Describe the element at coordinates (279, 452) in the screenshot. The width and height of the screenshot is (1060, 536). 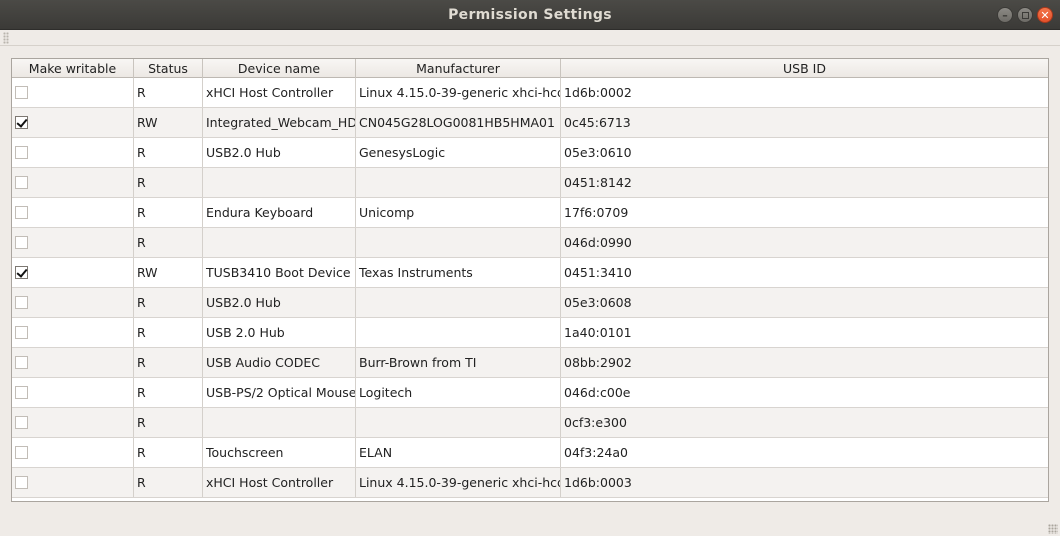
I see `device-name-cell: Touchscreen` at that location.